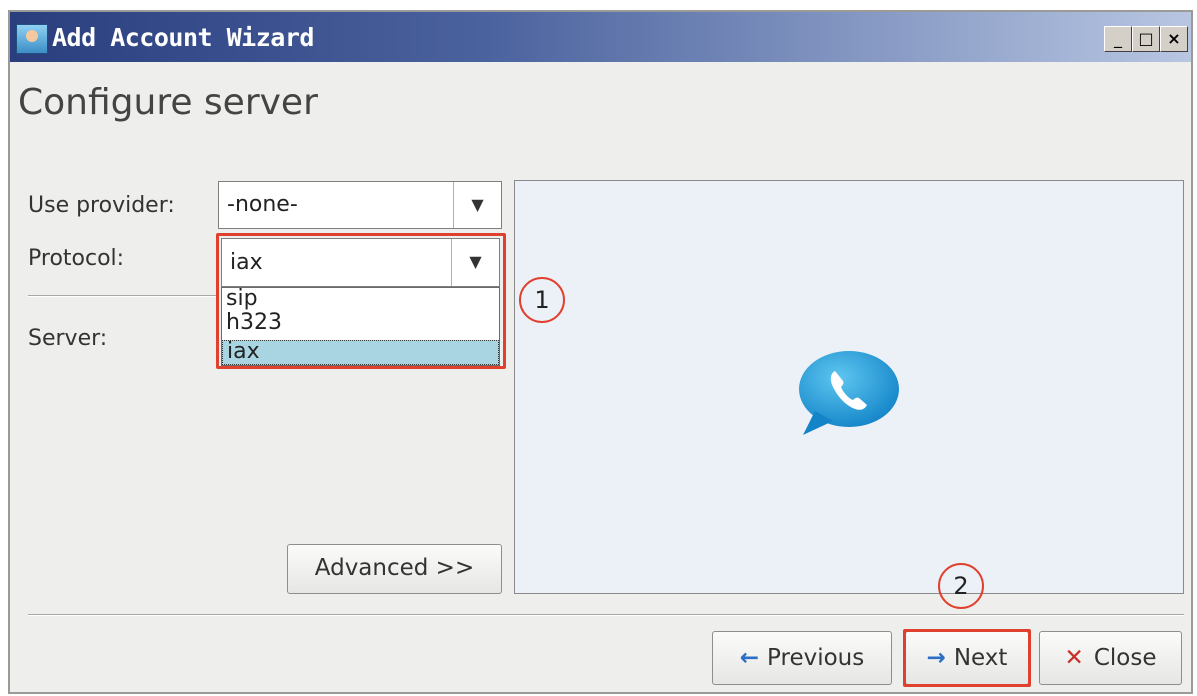 This screenshot has width=1197, height=696. I want to click on advanced-button: Advanced >>, so click(394, 569).